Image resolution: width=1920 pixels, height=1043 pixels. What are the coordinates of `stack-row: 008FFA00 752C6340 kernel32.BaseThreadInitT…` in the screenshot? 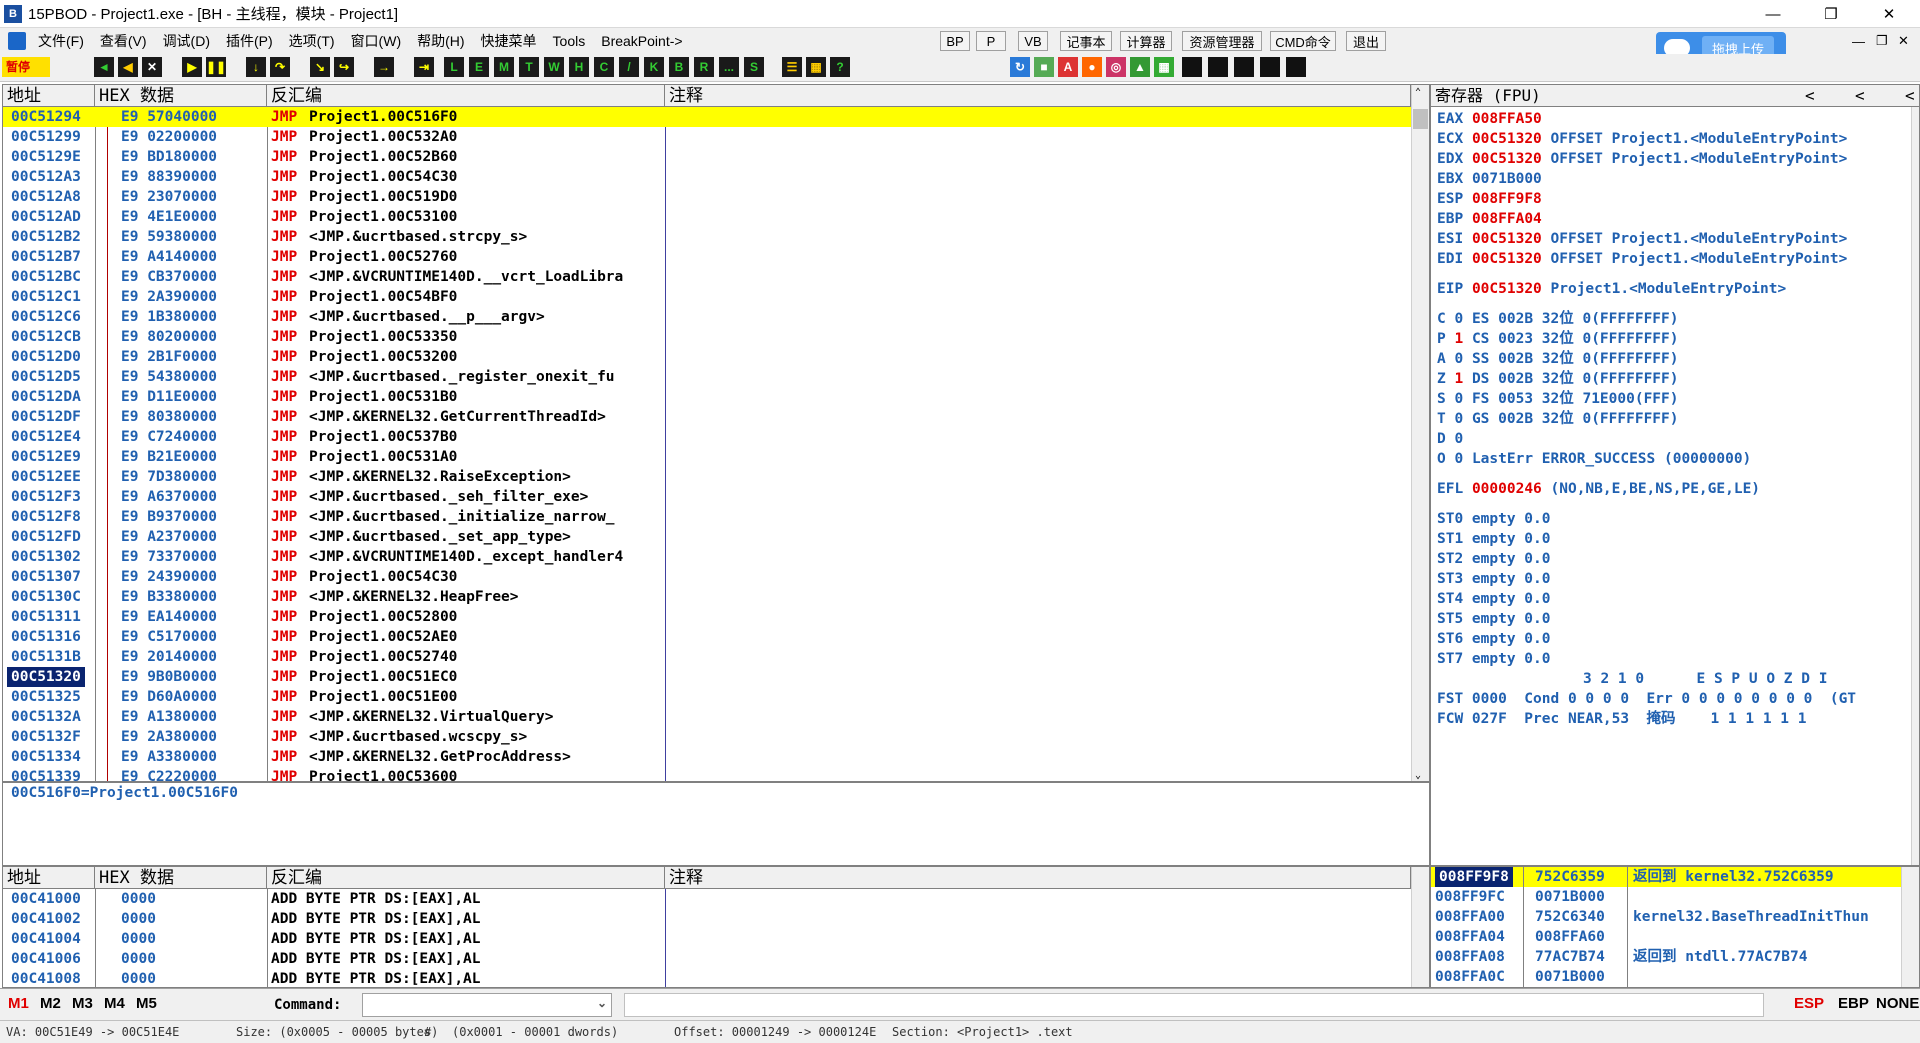 It's located at (1667, 917).